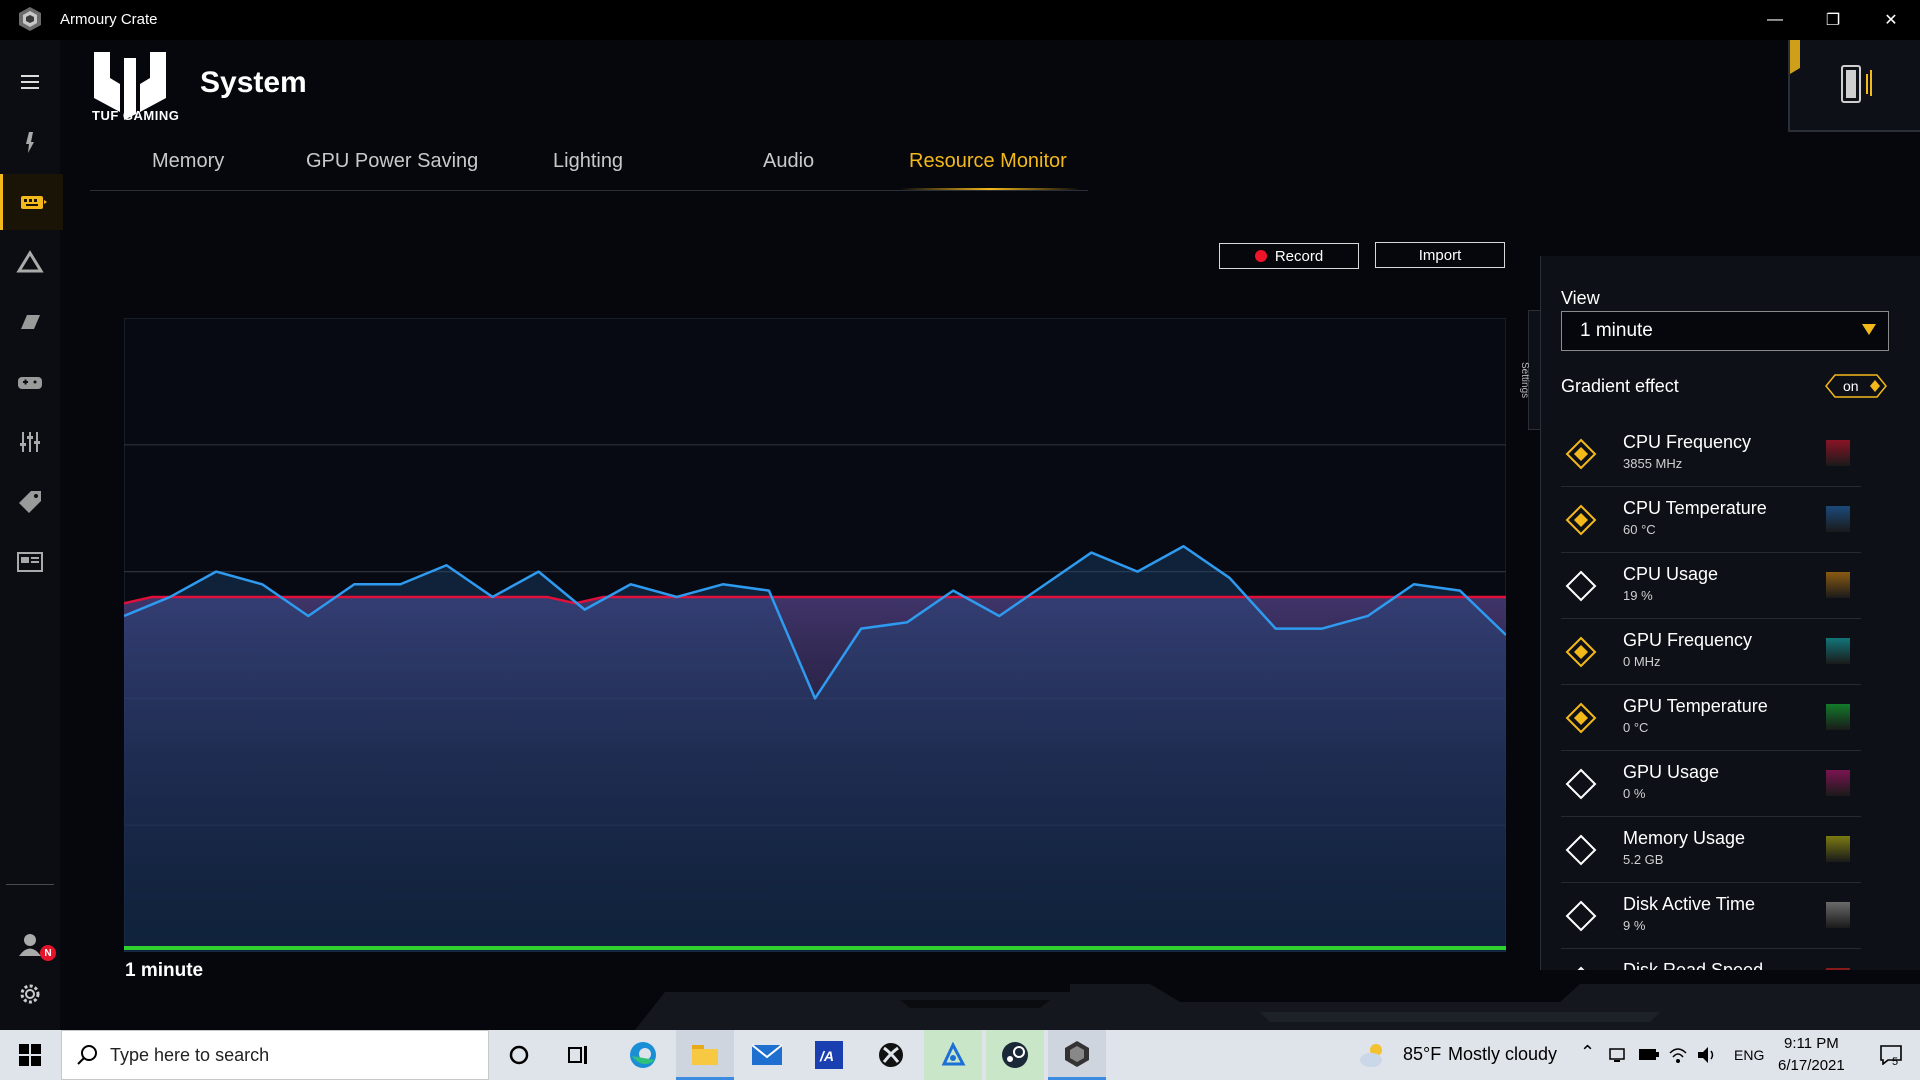 The width and height of the screenshot is (1920, 1080). I want to click on metric-value: 9 %, so click(1634, 925).